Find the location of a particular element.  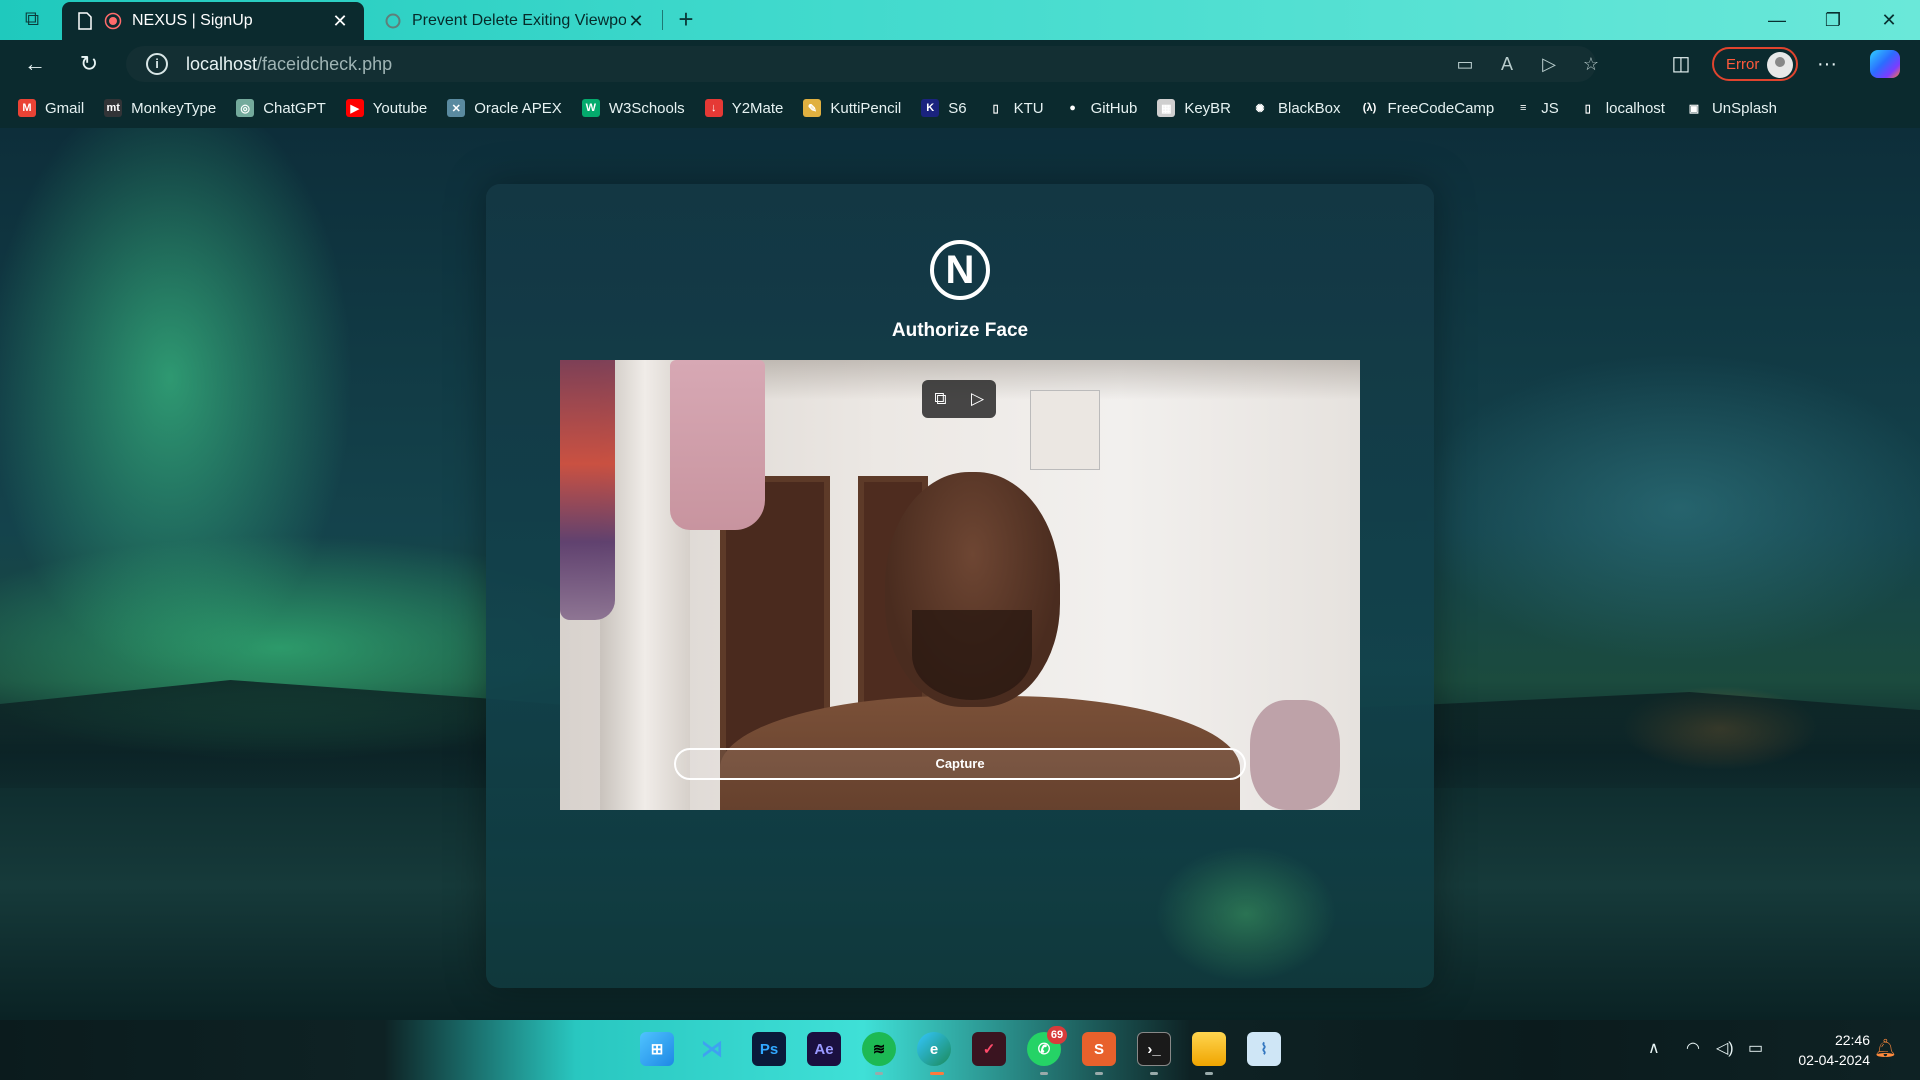

picture-in-picture-icon: ⧉ is located at coordinates (941, 399).